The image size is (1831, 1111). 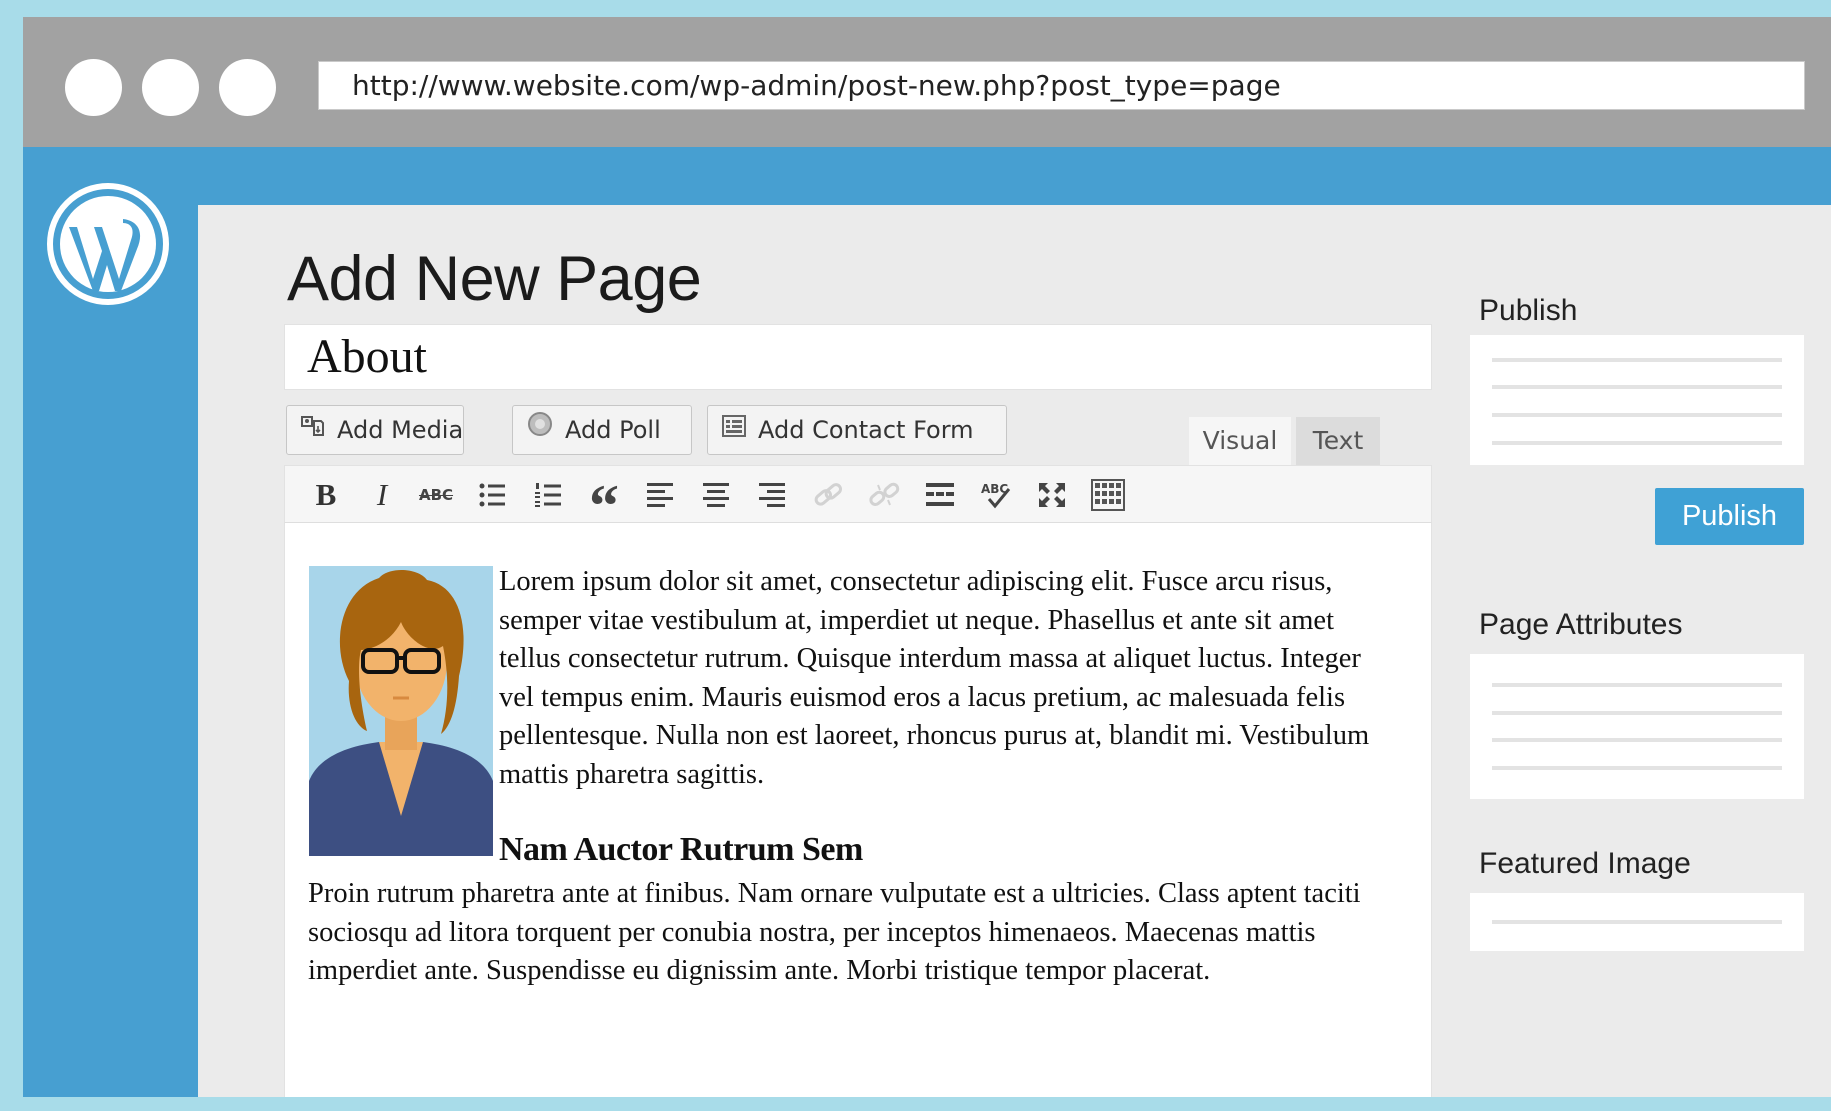 What do you see at coordinates (1014, 176) in the screenshot?
I see `admin-top-bar` at bounding box center [1014, 176].